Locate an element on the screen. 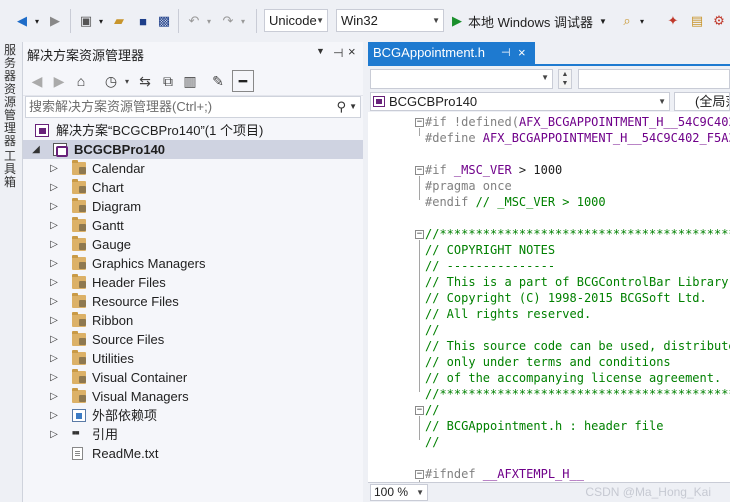 Image resolution: width=730 pixels, height=502 pixels. tree-item: ▷ Gantt is located at coordinates (193, 225).